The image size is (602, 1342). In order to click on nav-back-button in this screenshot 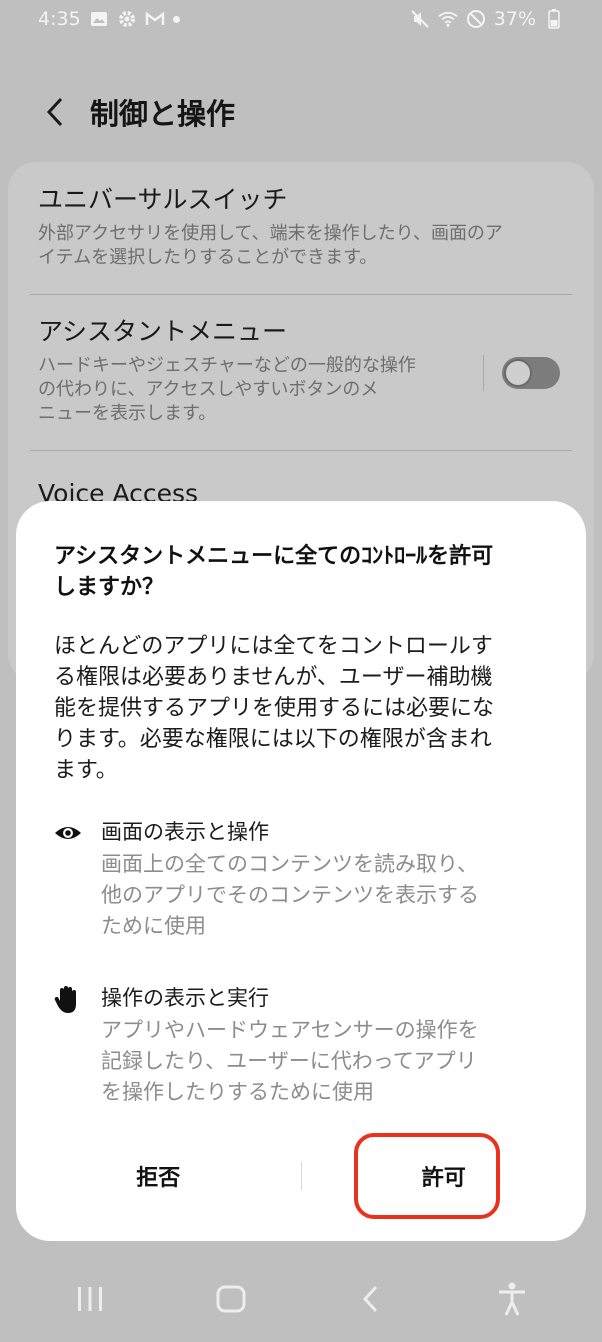, I will do `click(371, 1299)`.